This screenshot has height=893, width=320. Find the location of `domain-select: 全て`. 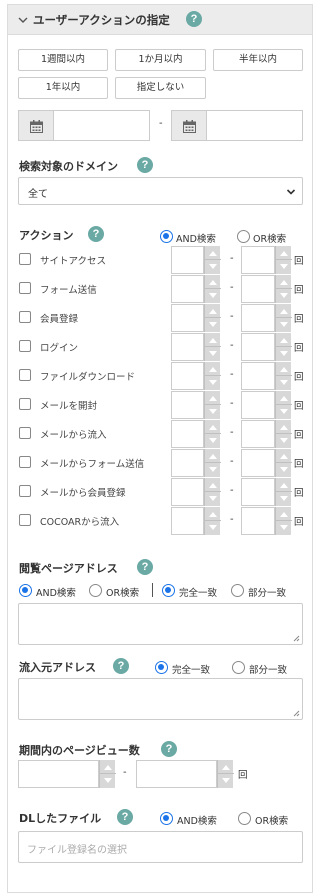

domain-select: 全て is located at coordinates (160, 191).